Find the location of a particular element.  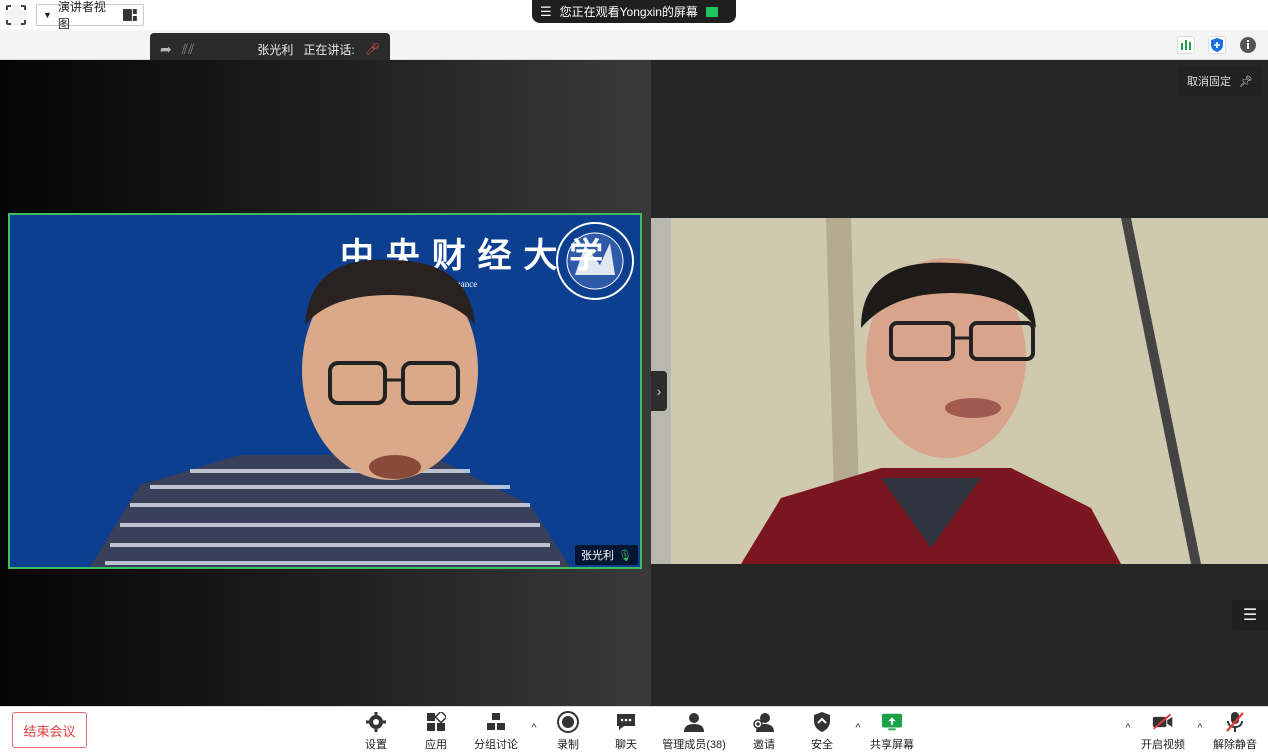

speaking-name: 张光利 is located at coordinates (275, 49).